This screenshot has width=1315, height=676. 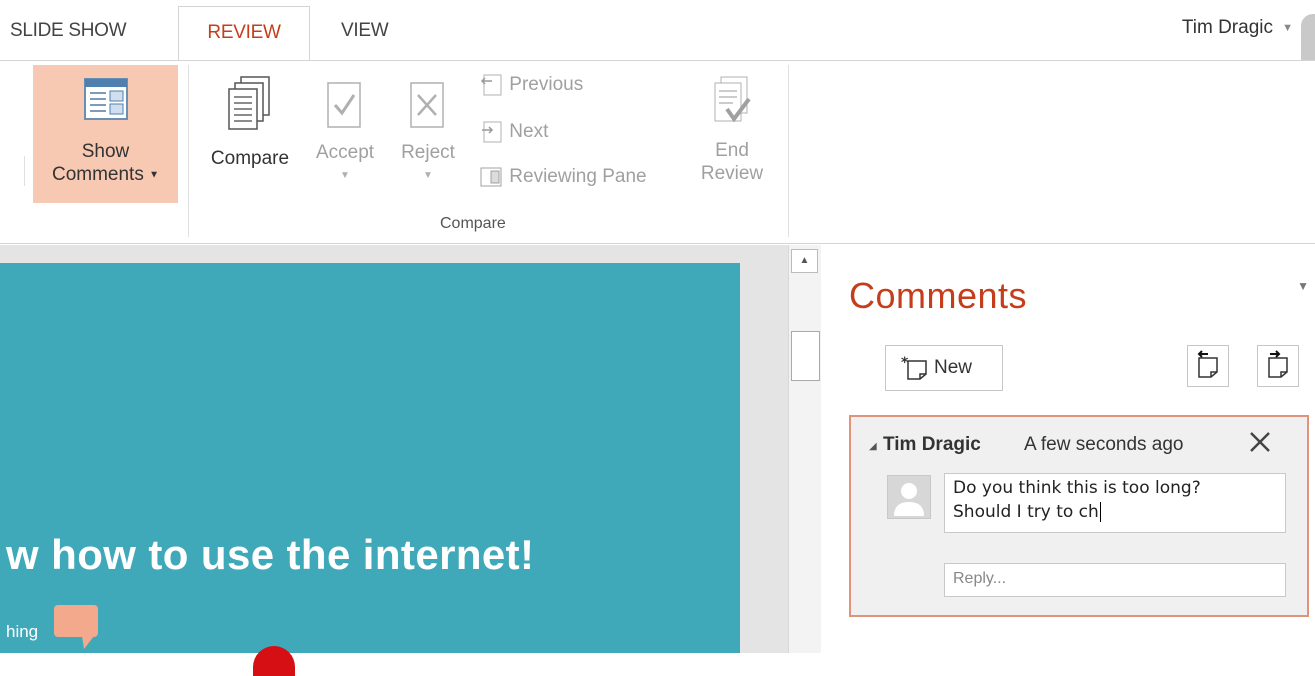 I want to click on user-silhouette-icon, so click(x=909, y=499).